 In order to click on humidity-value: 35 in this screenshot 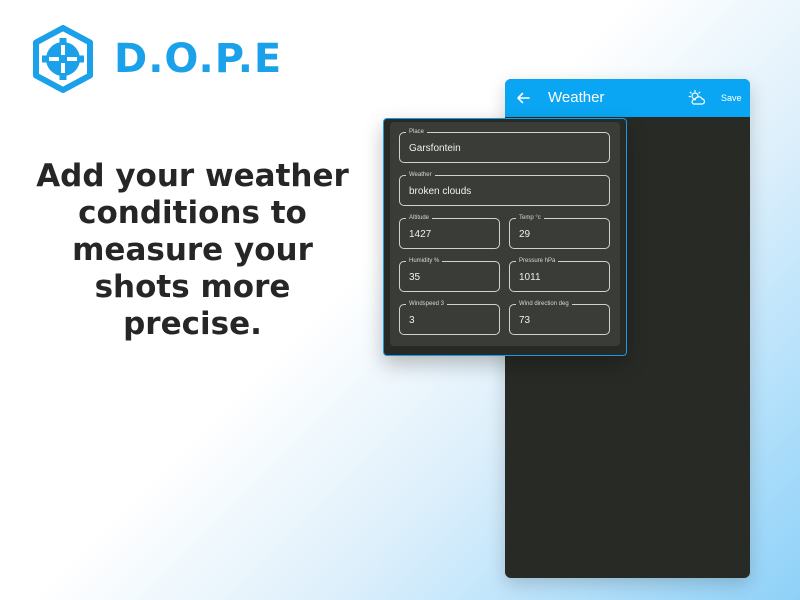, I will do `click(415, 277)`.